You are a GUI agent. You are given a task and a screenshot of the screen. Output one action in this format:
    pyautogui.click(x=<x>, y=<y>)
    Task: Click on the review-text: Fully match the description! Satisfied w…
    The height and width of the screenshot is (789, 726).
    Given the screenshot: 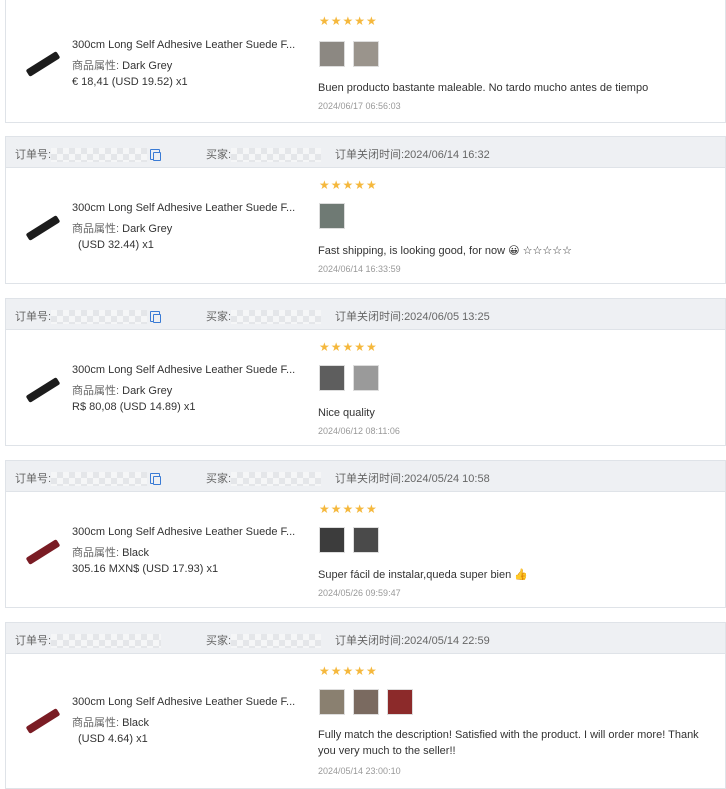 What is the action you would take?
    pyautogui.click(x=508, y=743)
    